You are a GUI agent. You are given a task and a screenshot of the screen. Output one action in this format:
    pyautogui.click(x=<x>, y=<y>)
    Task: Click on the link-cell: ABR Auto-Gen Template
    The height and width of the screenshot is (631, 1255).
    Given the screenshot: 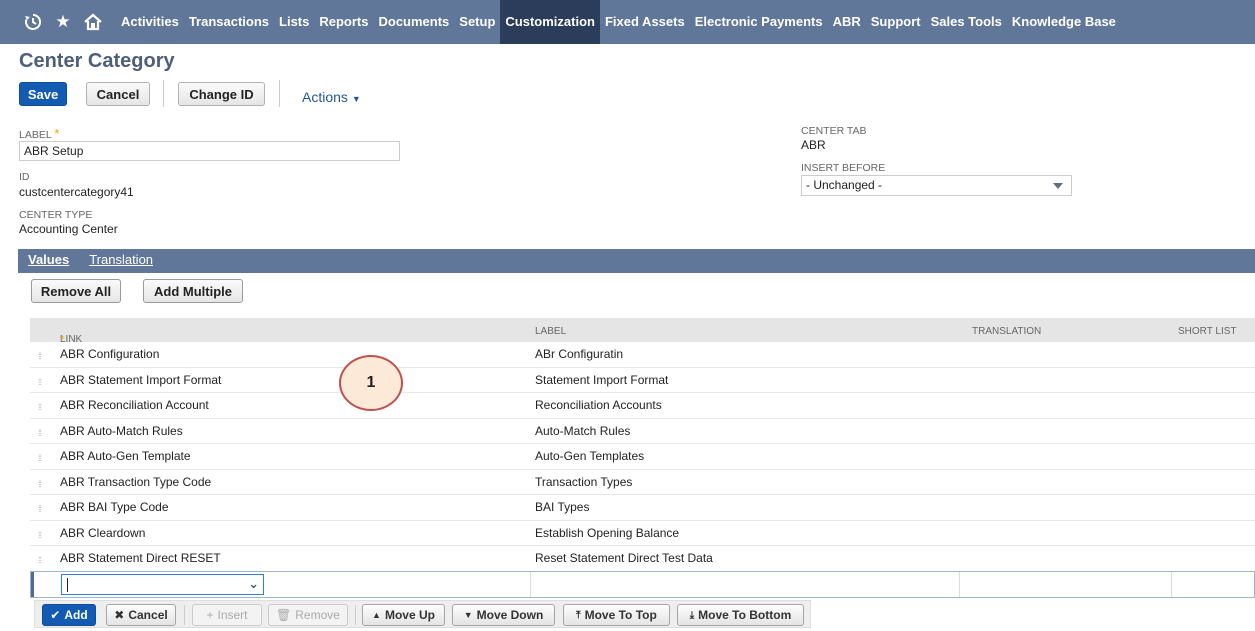 What is the action you would take?
    pyautogui.click(x=125, y=456)
    